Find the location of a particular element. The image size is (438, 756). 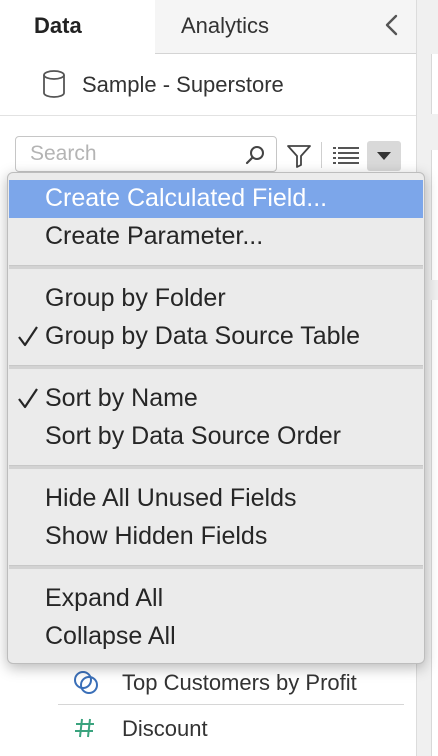

database-icon is located at coordinates (54, 84).